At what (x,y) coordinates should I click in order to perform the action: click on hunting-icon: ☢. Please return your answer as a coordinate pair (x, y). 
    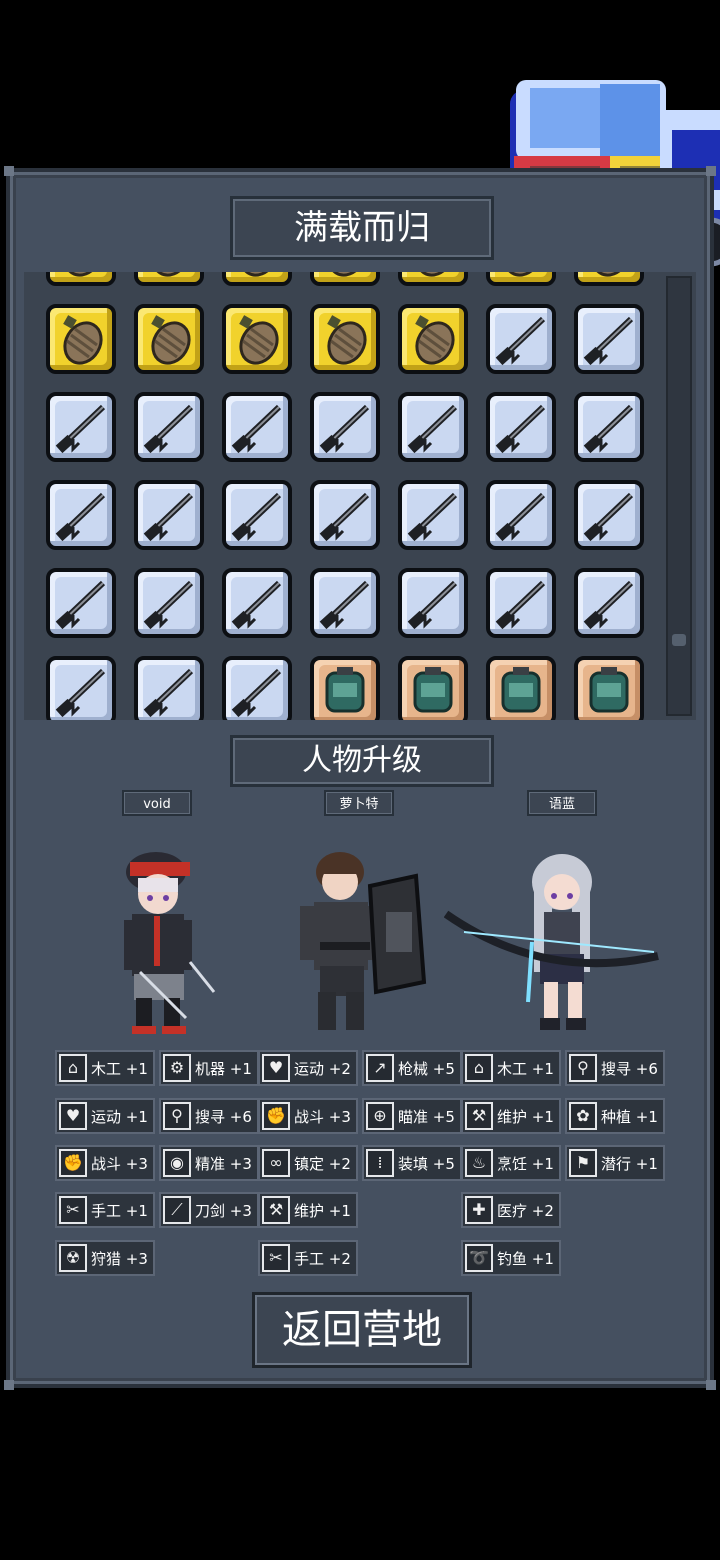
    Looking at the image, I should click on (73, 1258).